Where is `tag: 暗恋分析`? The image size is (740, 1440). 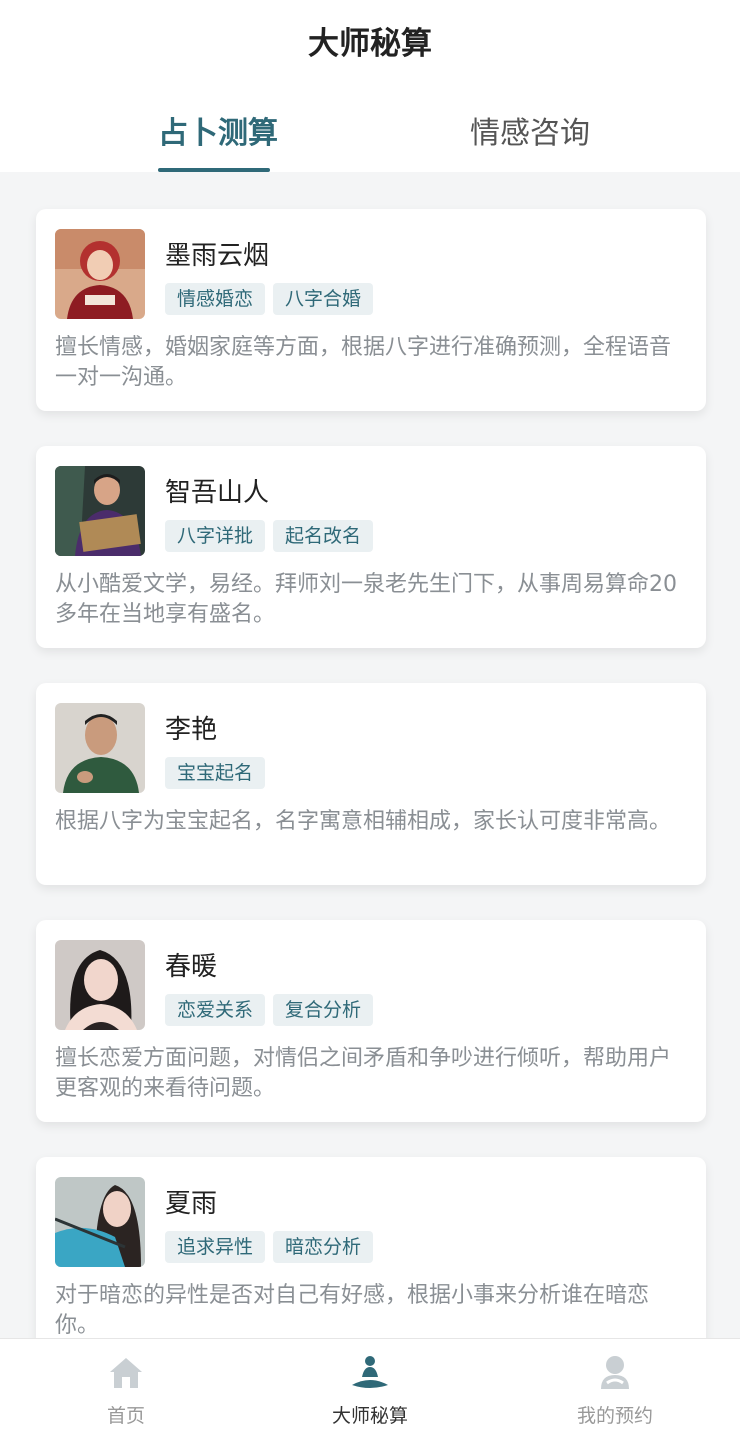 tag: 暗恋分析 is located at coordinates (323, 1247).